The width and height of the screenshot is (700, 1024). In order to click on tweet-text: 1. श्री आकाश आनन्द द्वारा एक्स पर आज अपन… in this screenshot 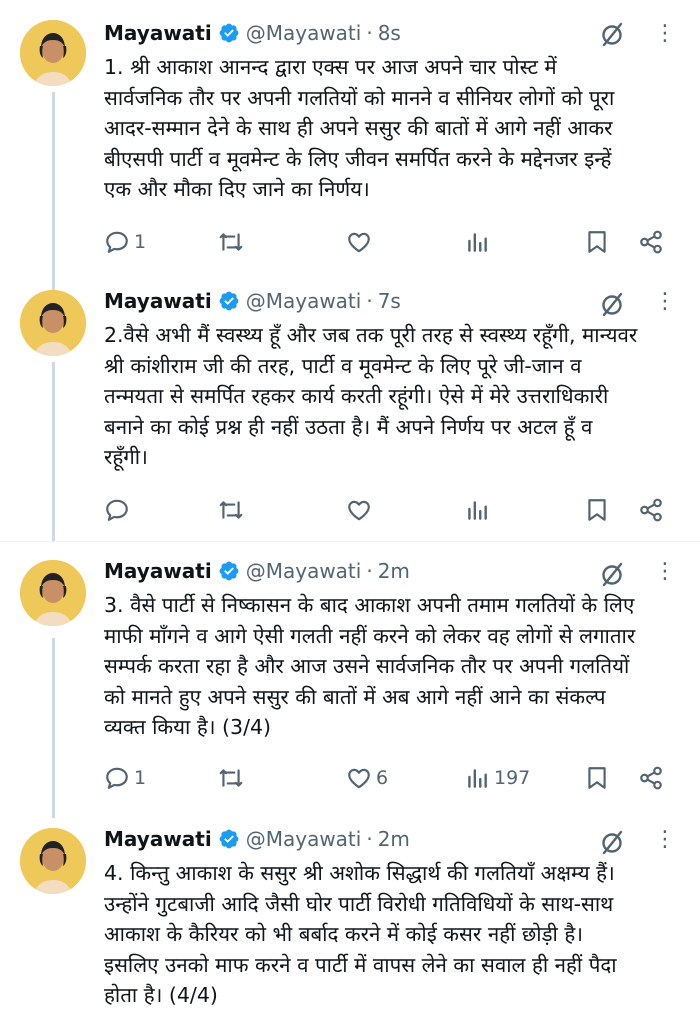, I will do `click(359, 128)`.